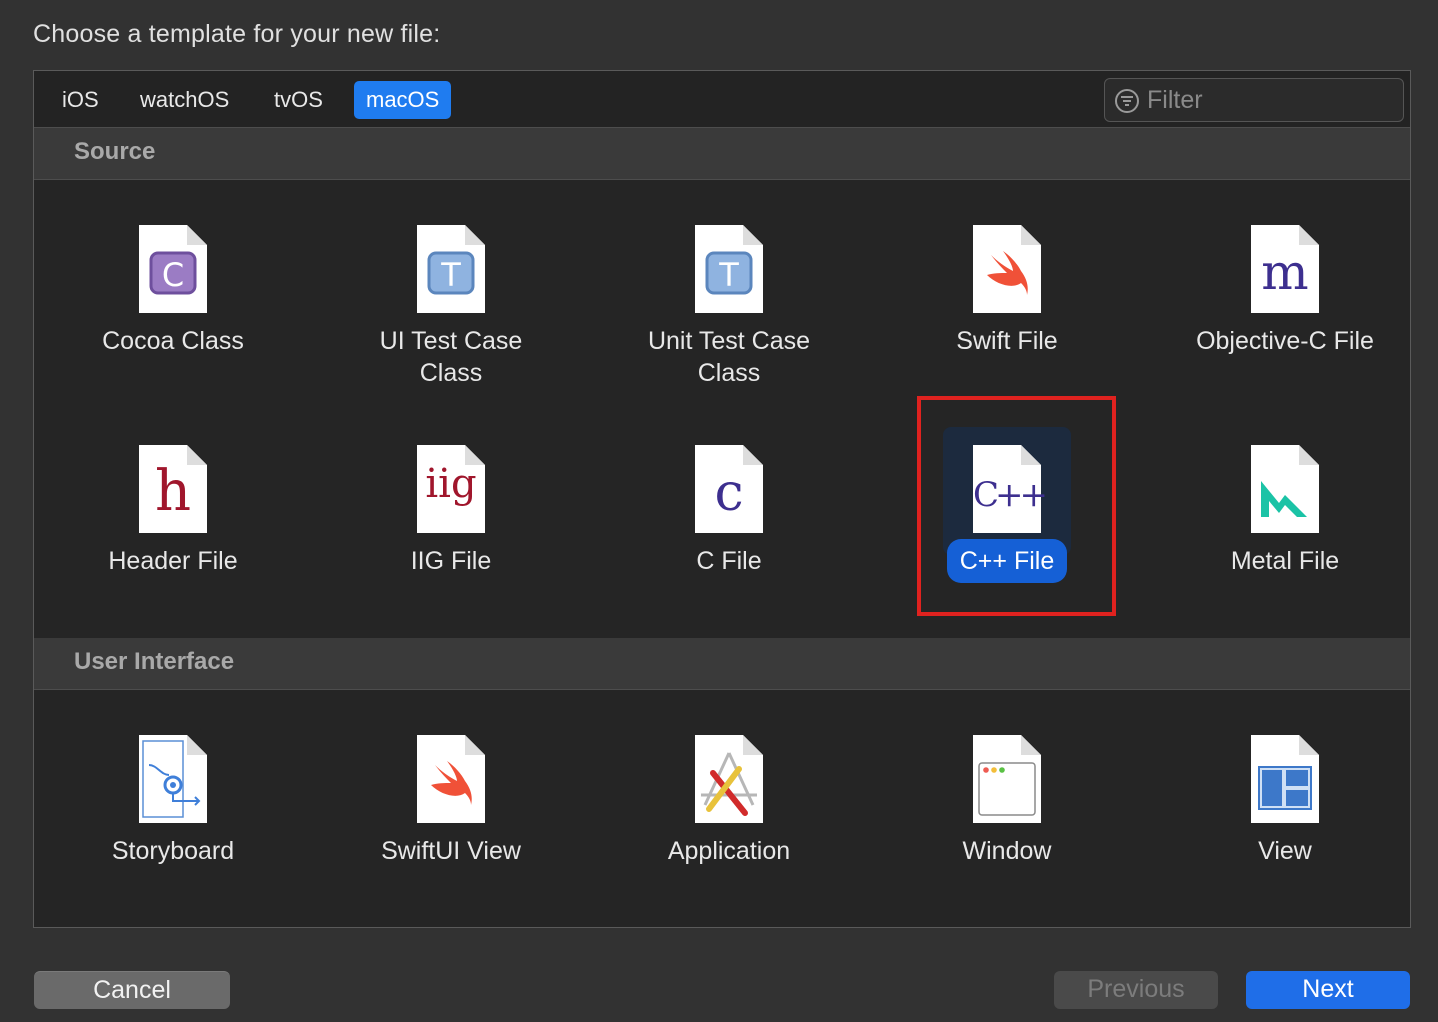 The image size is (1438, 1022). I want to click on template-view: View, so click(1285, 804).